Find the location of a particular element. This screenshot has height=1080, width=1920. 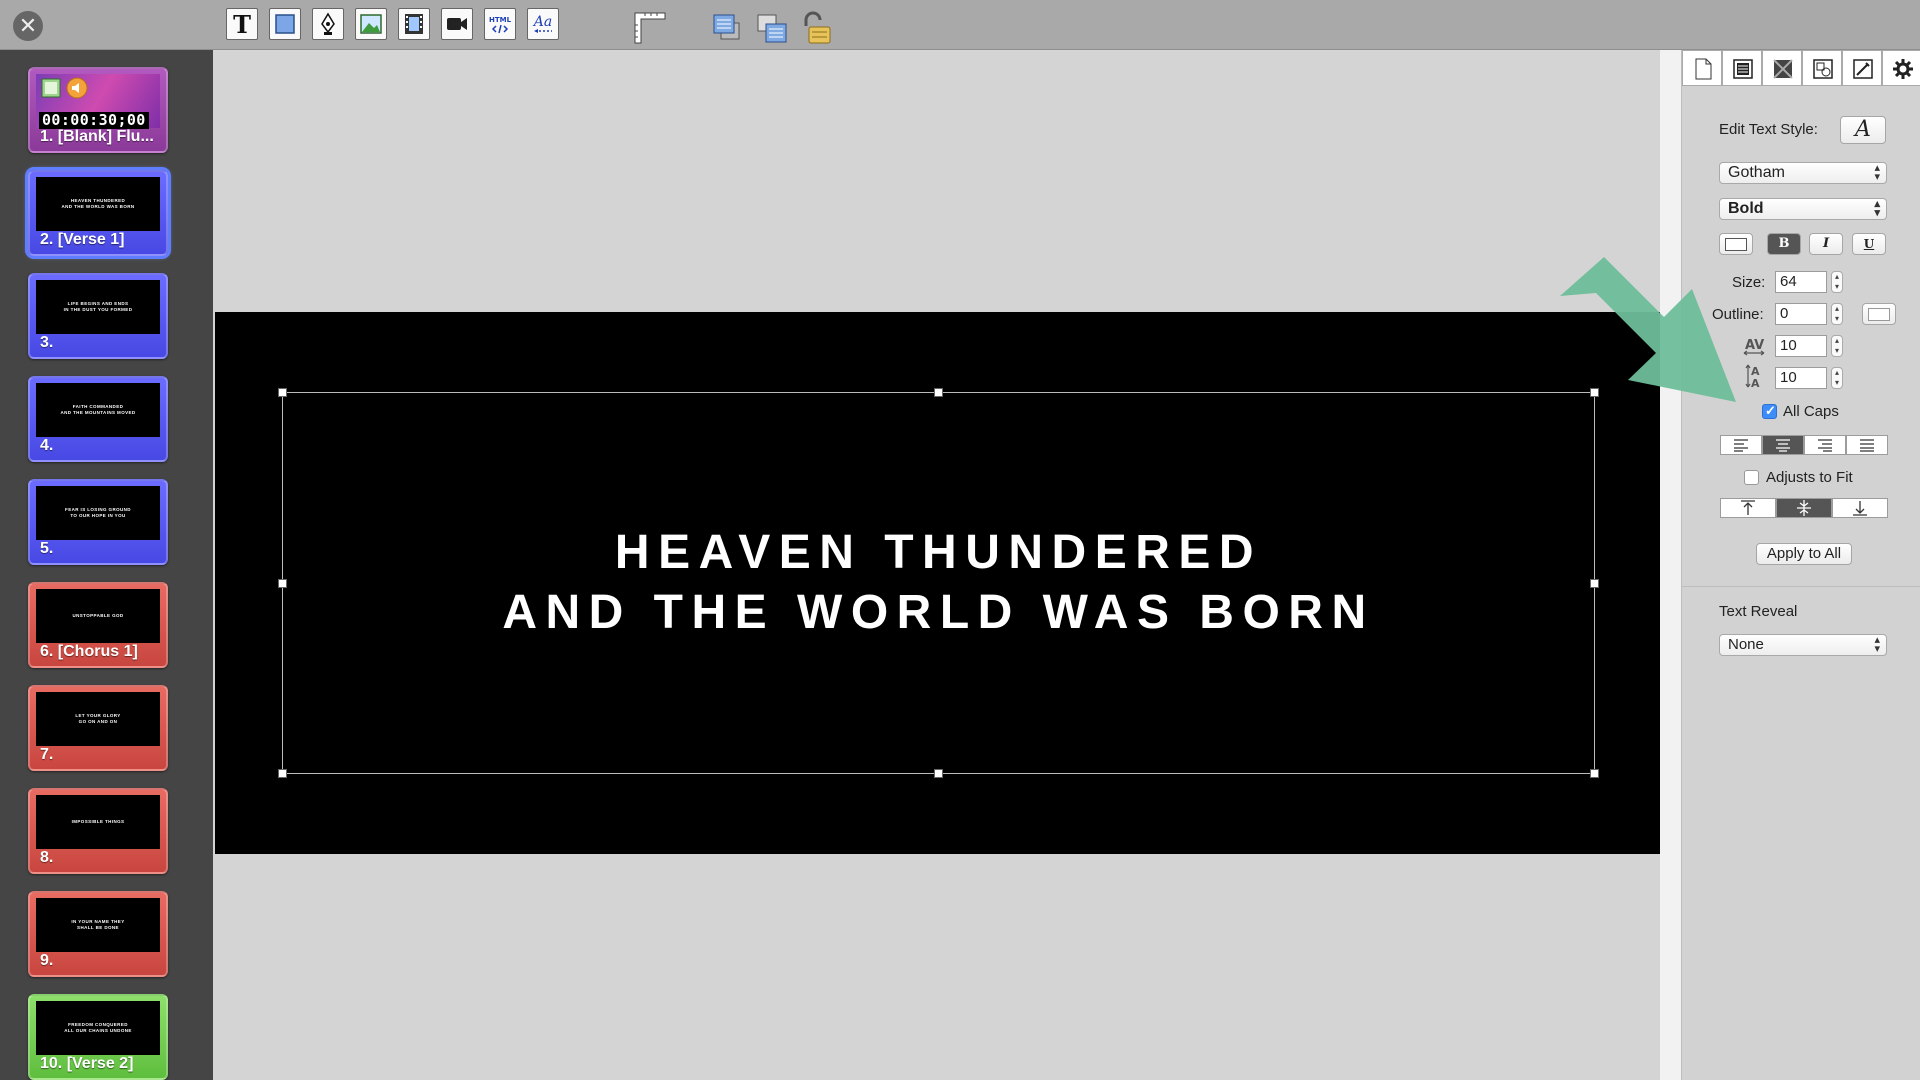

send-backward-icon is located at coordinates (769, 25).